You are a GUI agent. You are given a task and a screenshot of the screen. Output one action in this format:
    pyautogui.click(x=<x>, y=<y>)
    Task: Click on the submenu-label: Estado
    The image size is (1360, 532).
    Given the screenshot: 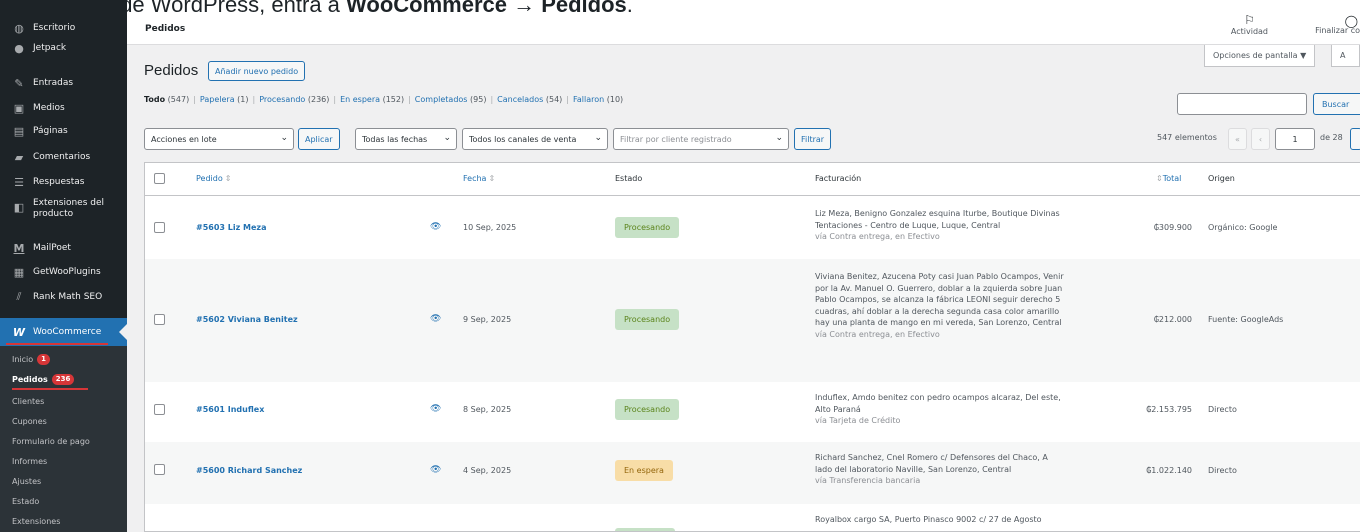 What is the action you would take?
    pyautogui.click(x=26, y=501)
    